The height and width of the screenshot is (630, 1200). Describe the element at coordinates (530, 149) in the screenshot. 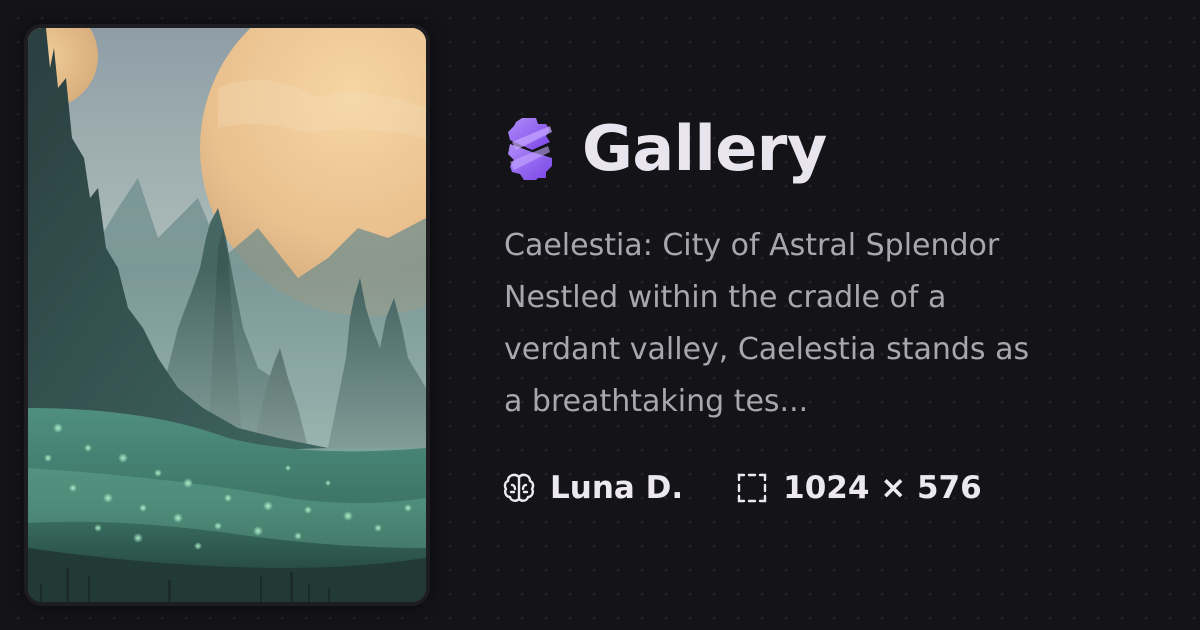

I see `gear-lightning-logo-icon` at that location.